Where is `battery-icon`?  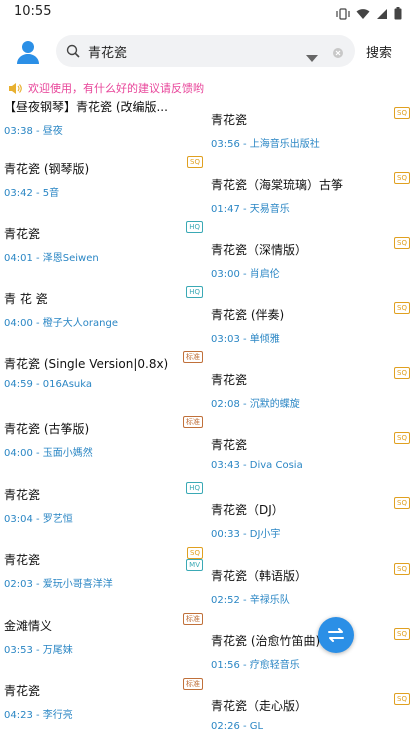
battery-icon is located at coordinates (398, 14).